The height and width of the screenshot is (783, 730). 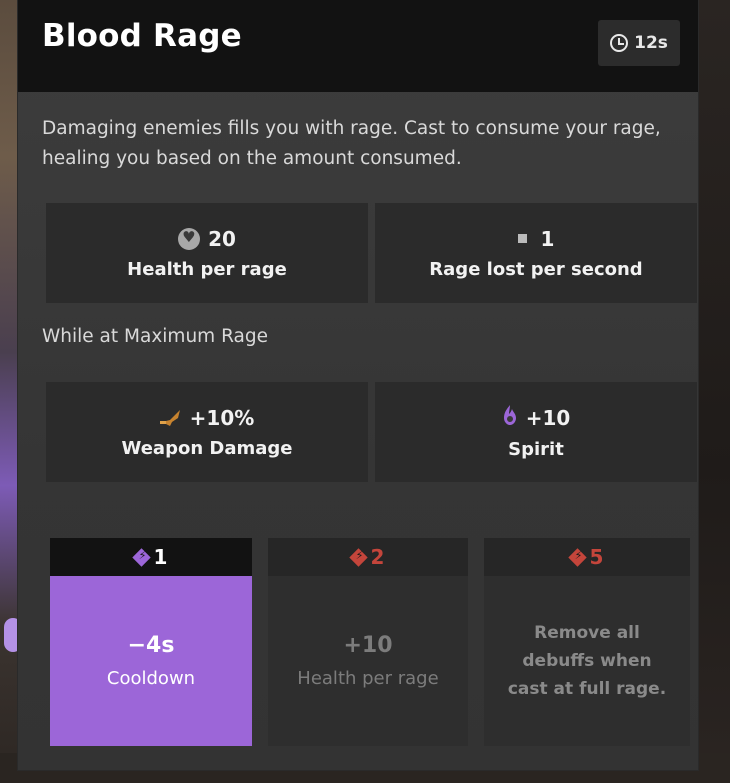 What do you see at coordinates (151, 678) in the screenshot?
I see `tier-label: Cooldown` at bounding box center [151, 678].